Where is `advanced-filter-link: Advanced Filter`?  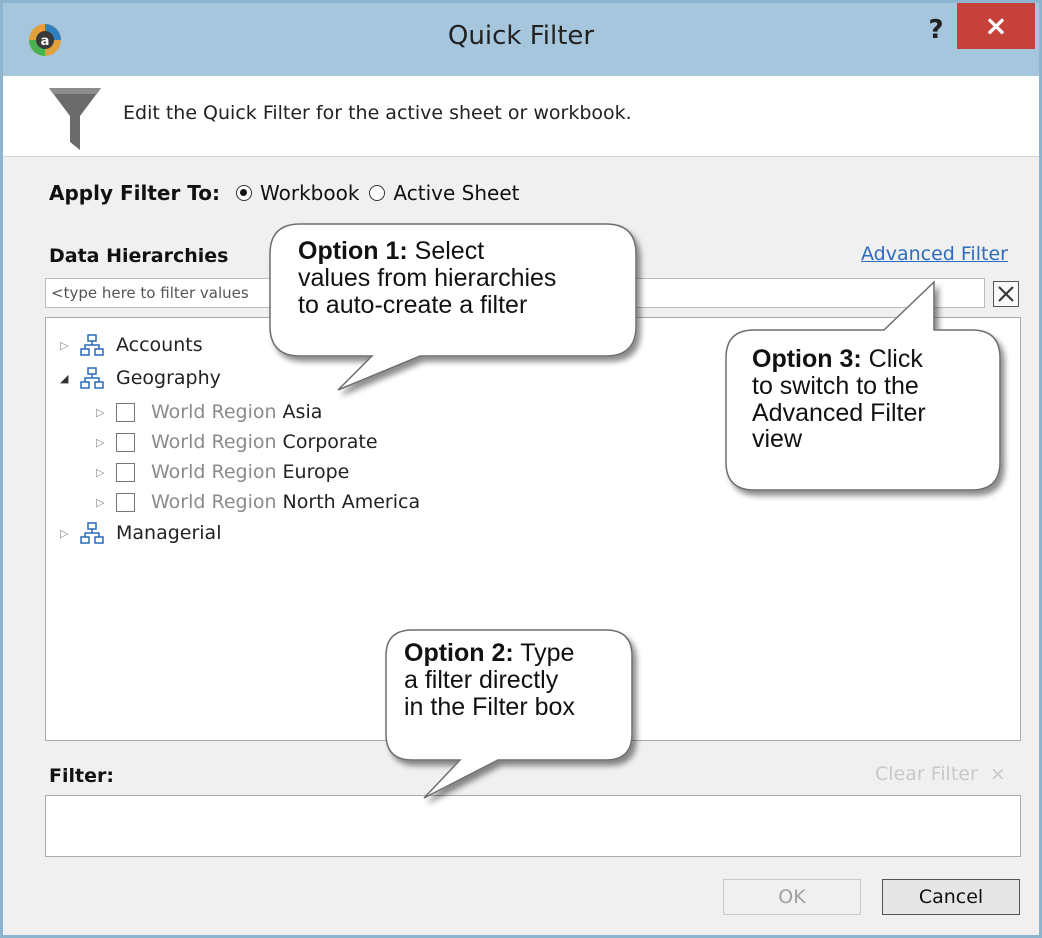 advanced-filter-link: Advanced Filter is located at coordinates (934, 254).